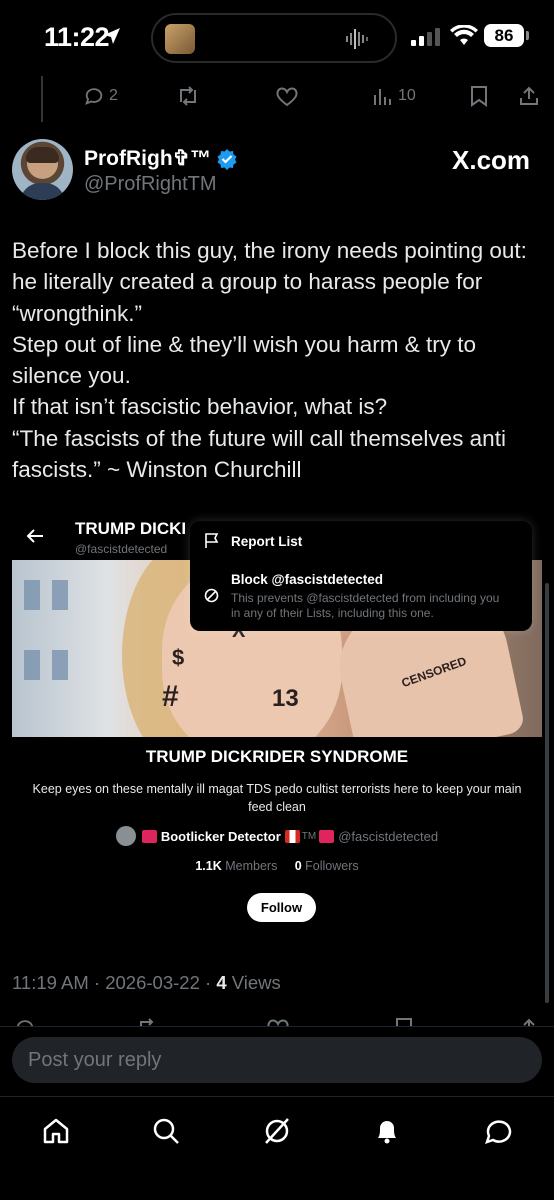 The image size is (554, 1200). Describe the element at coordinates (178, 657) in the screenshot. I see `banner-tattoo: $` at that location.